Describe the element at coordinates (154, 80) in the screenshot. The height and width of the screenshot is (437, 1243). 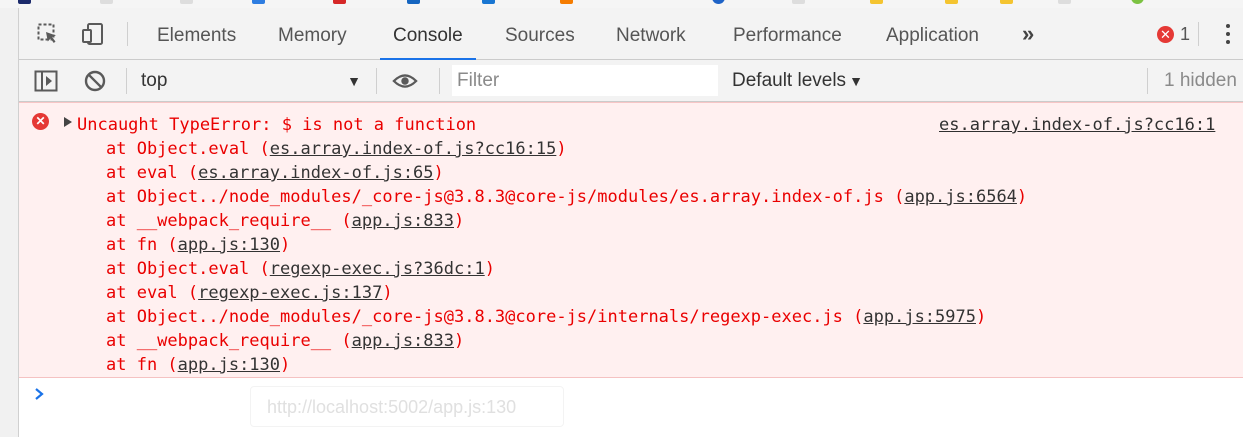
I see `context-value: top` at that location.